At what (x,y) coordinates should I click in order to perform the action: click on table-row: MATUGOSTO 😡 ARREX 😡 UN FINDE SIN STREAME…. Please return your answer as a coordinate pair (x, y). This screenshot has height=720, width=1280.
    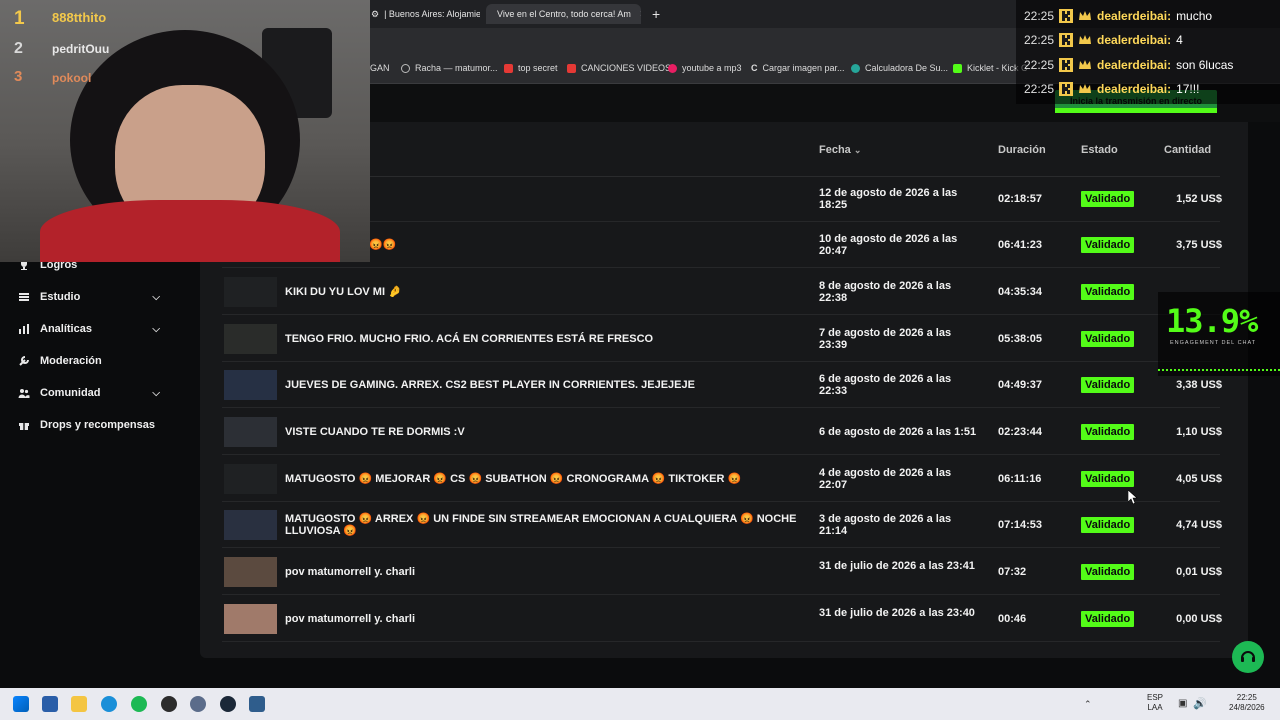
    Looking at the image, I should click on (722, 525).